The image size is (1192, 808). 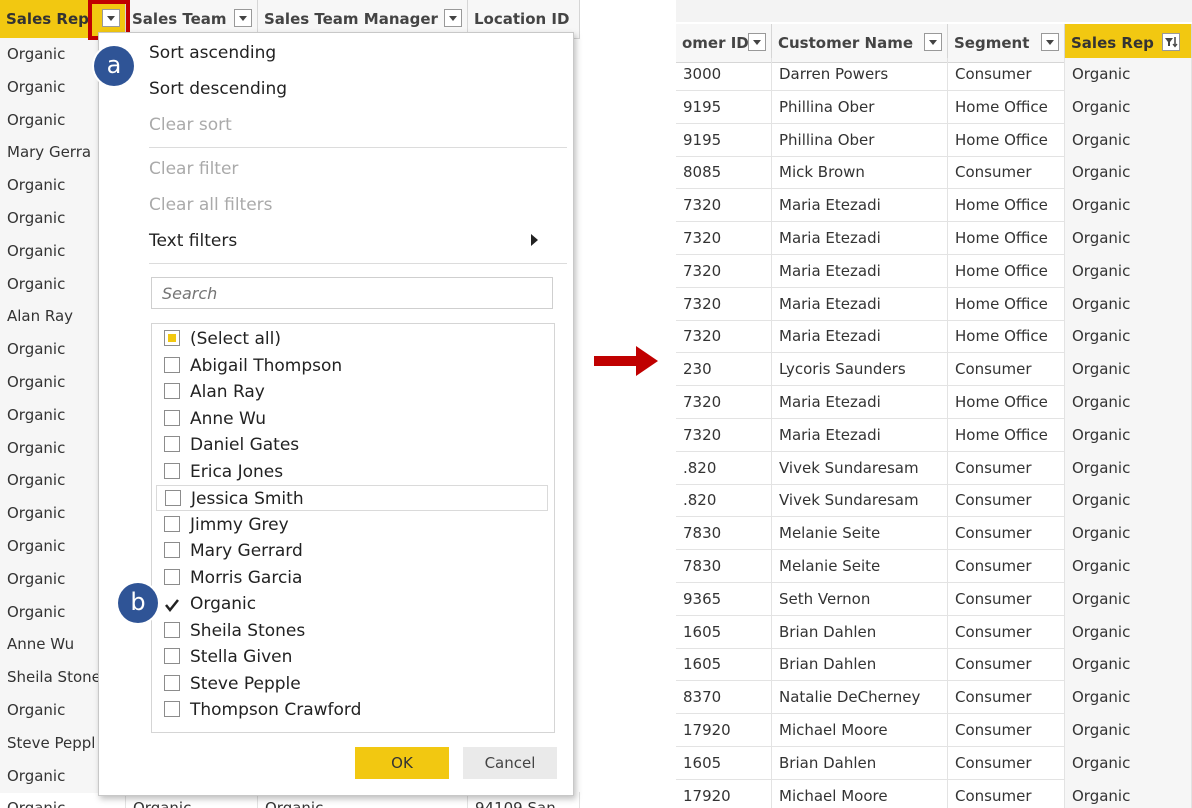 What do you see at coordinates (860, 468) in the screenshot?
I see `table-cell: Vivek Sundaresam` at bounding box center [860, 468].